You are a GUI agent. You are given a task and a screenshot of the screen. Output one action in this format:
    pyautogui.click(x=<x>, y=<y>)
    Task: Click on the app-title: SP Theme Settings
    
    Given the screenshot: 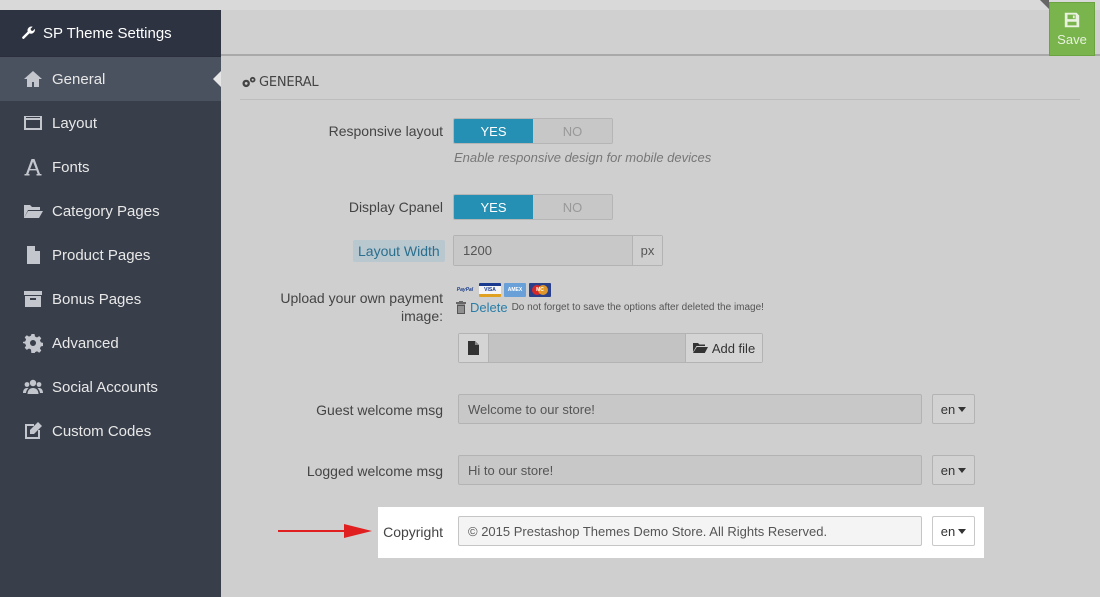 What is the action you would take?
    pyautogui.click(x=107, y=33)
    